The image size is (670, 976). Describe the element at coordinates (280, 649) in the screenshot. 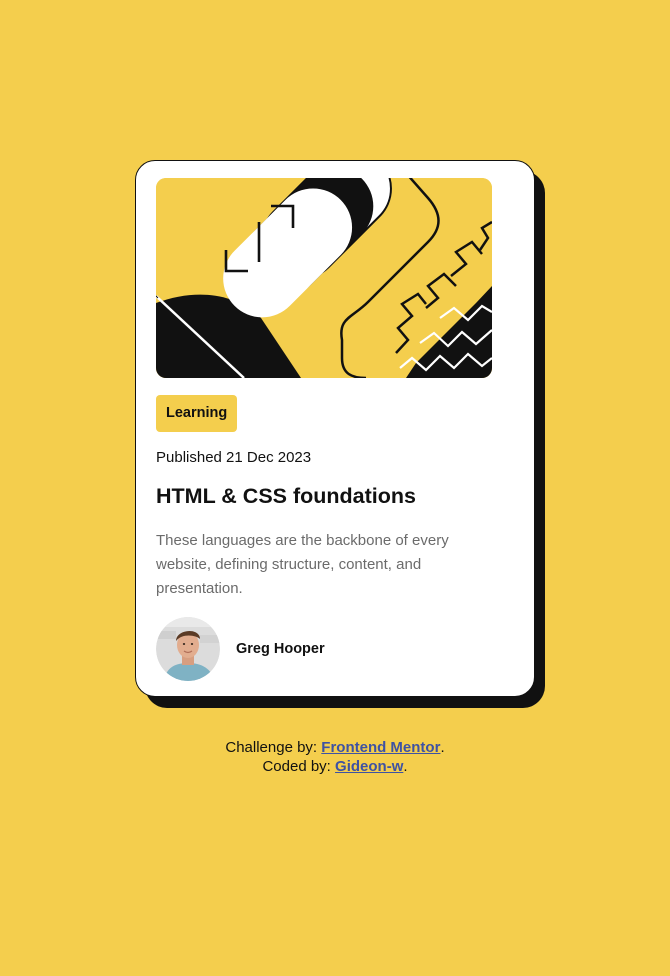

I see `author-name: Greg Hooper` at that location.